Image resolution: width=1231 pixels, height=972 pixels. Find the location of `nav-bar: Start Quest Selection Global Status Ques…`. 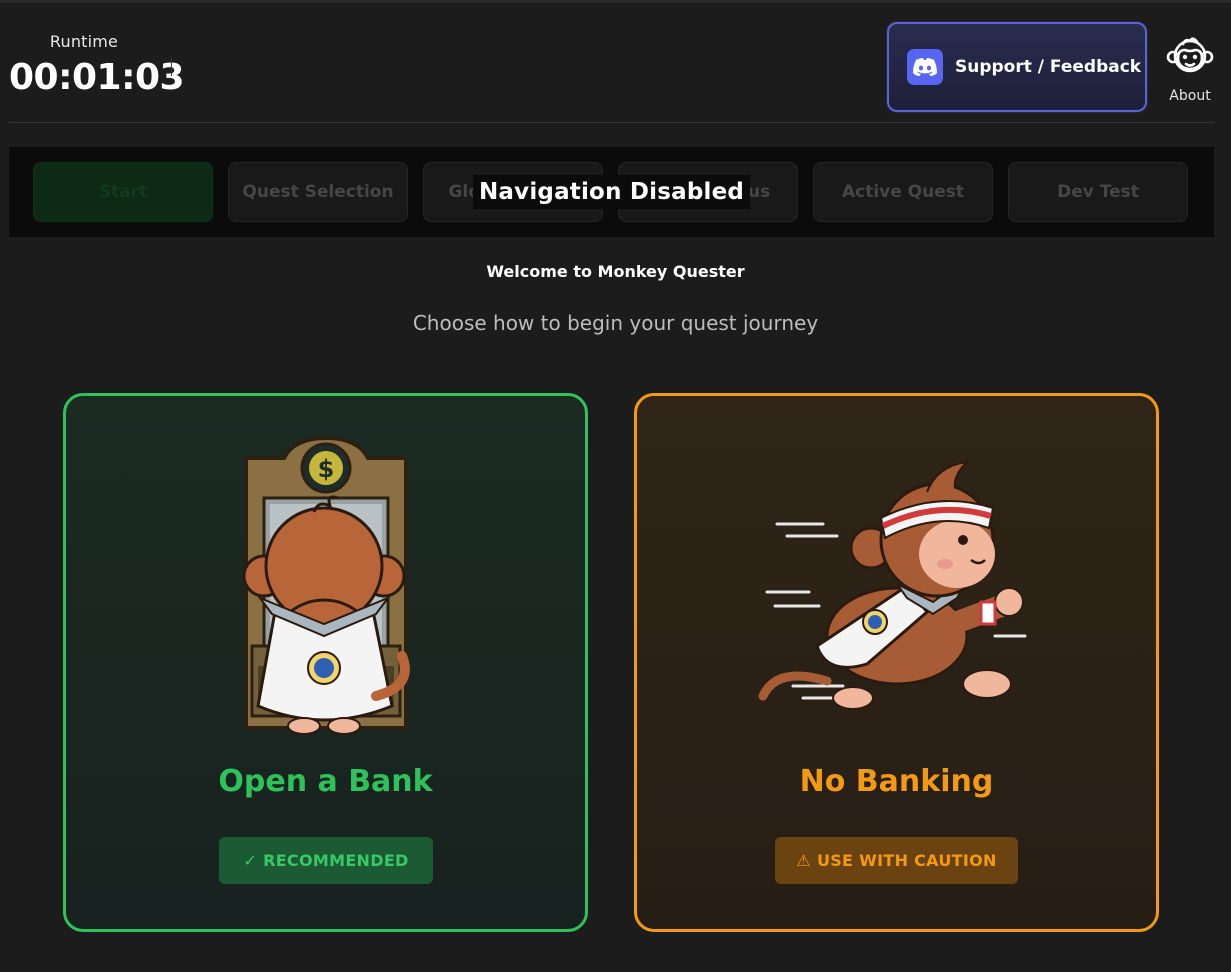

nav-bar: Start Quest Selection Global Status Ques… is located at coordinates (611, 192).